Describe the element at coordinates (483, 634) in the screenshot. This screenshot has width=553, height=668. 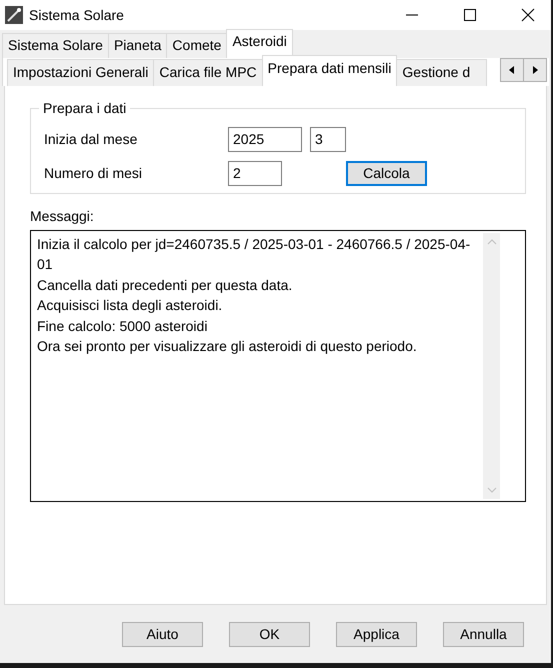
I see `dialog-button: Annulla` at that location.